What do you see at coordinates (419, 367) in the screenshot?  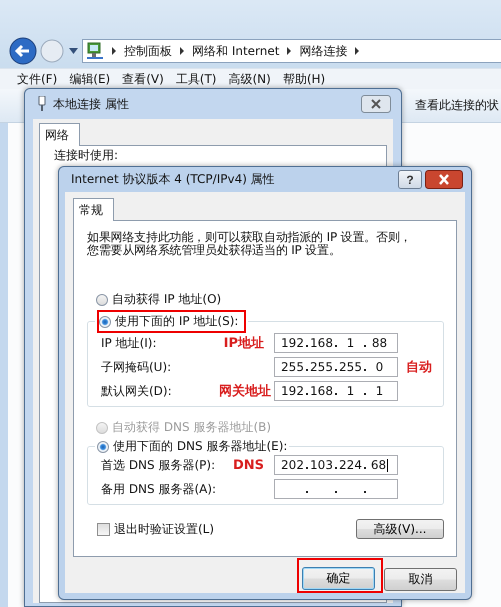 I see `annotation-text: 自动` at bounding box center [419, 367].